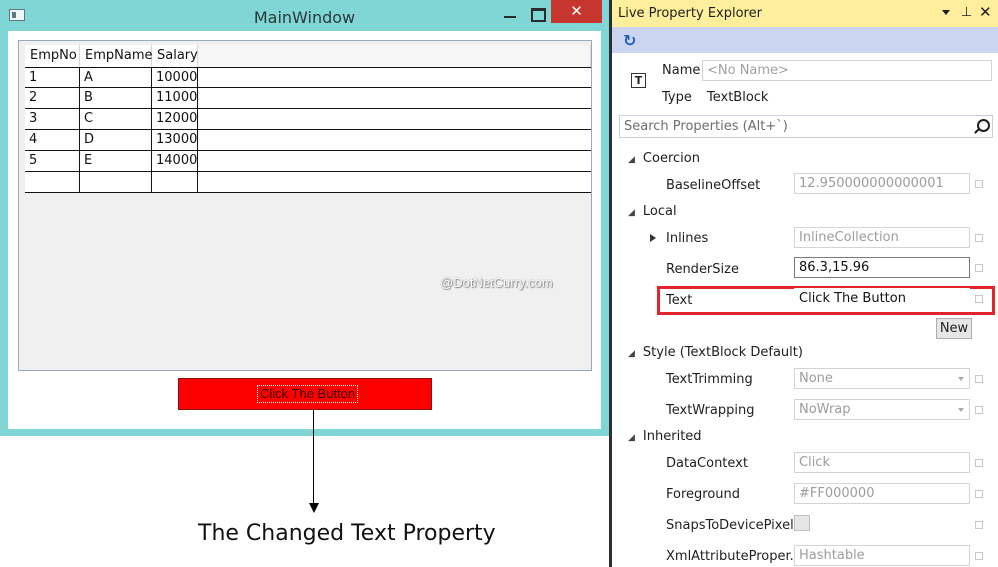 The width and height of the screenshot is (998, 567). What do you see at coordinates (308, 394) in the screenshot?
I see `button-label: Click The Button` at bounding box center [308, 394].